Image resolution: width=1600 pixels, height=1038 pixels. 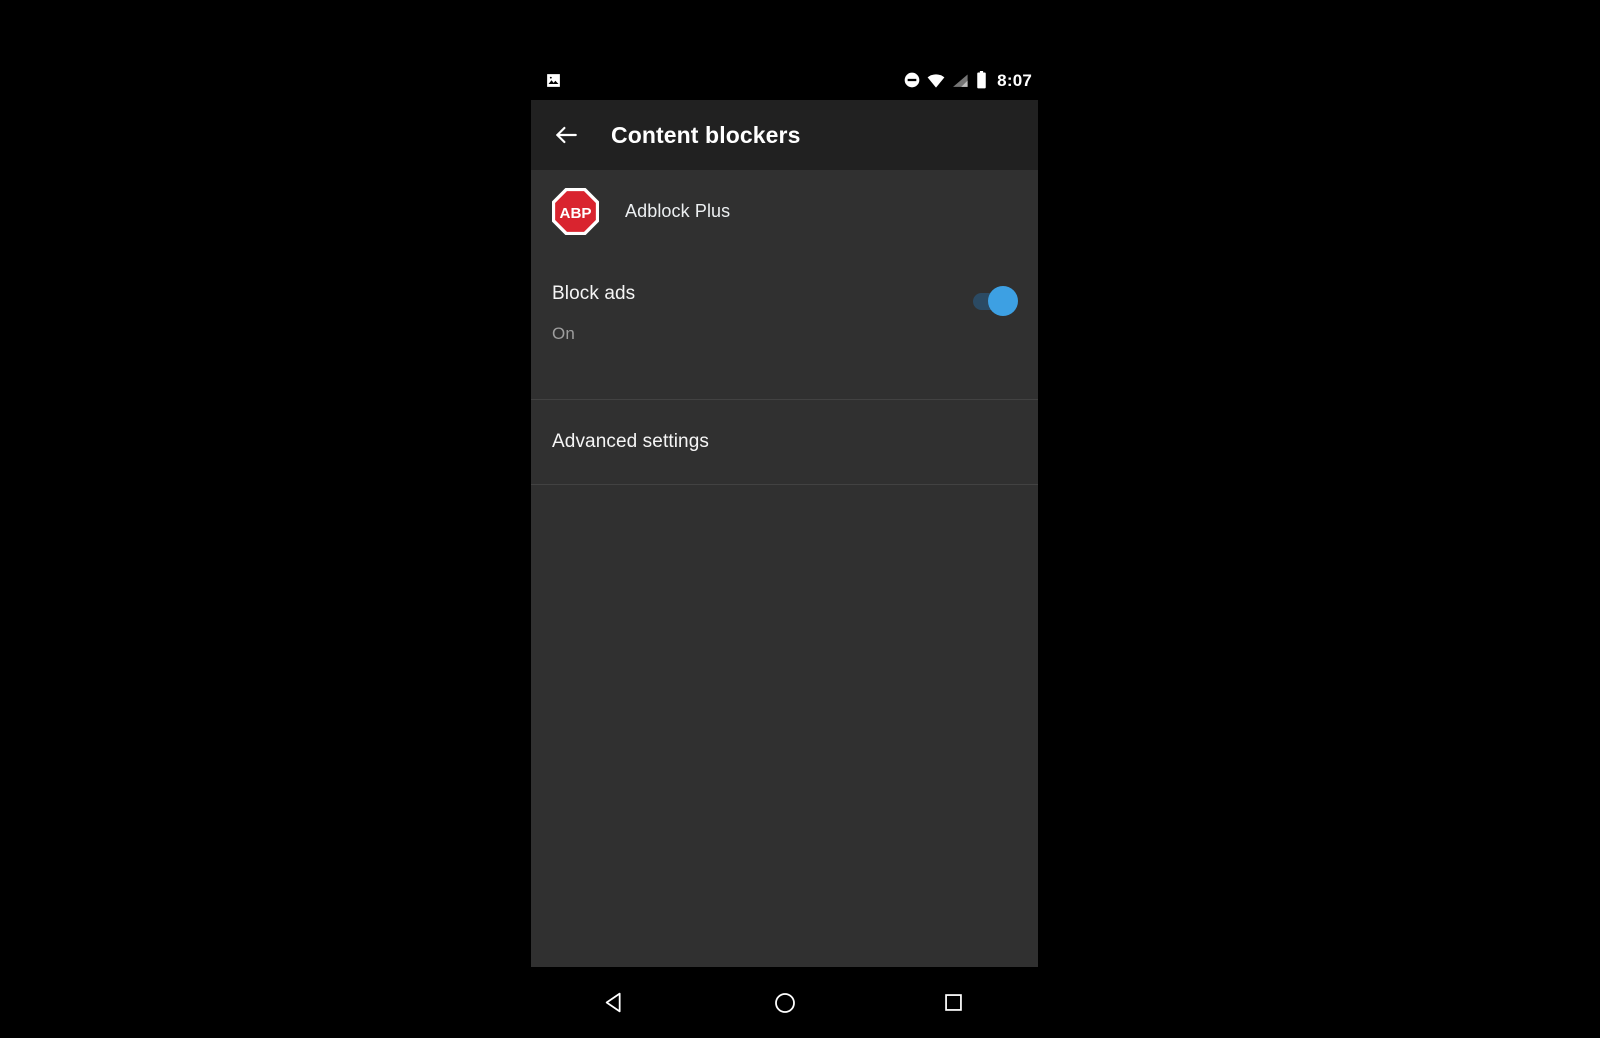 I want to click on advanced-settings-label: Advanced settings, so click(x=630, y=441).